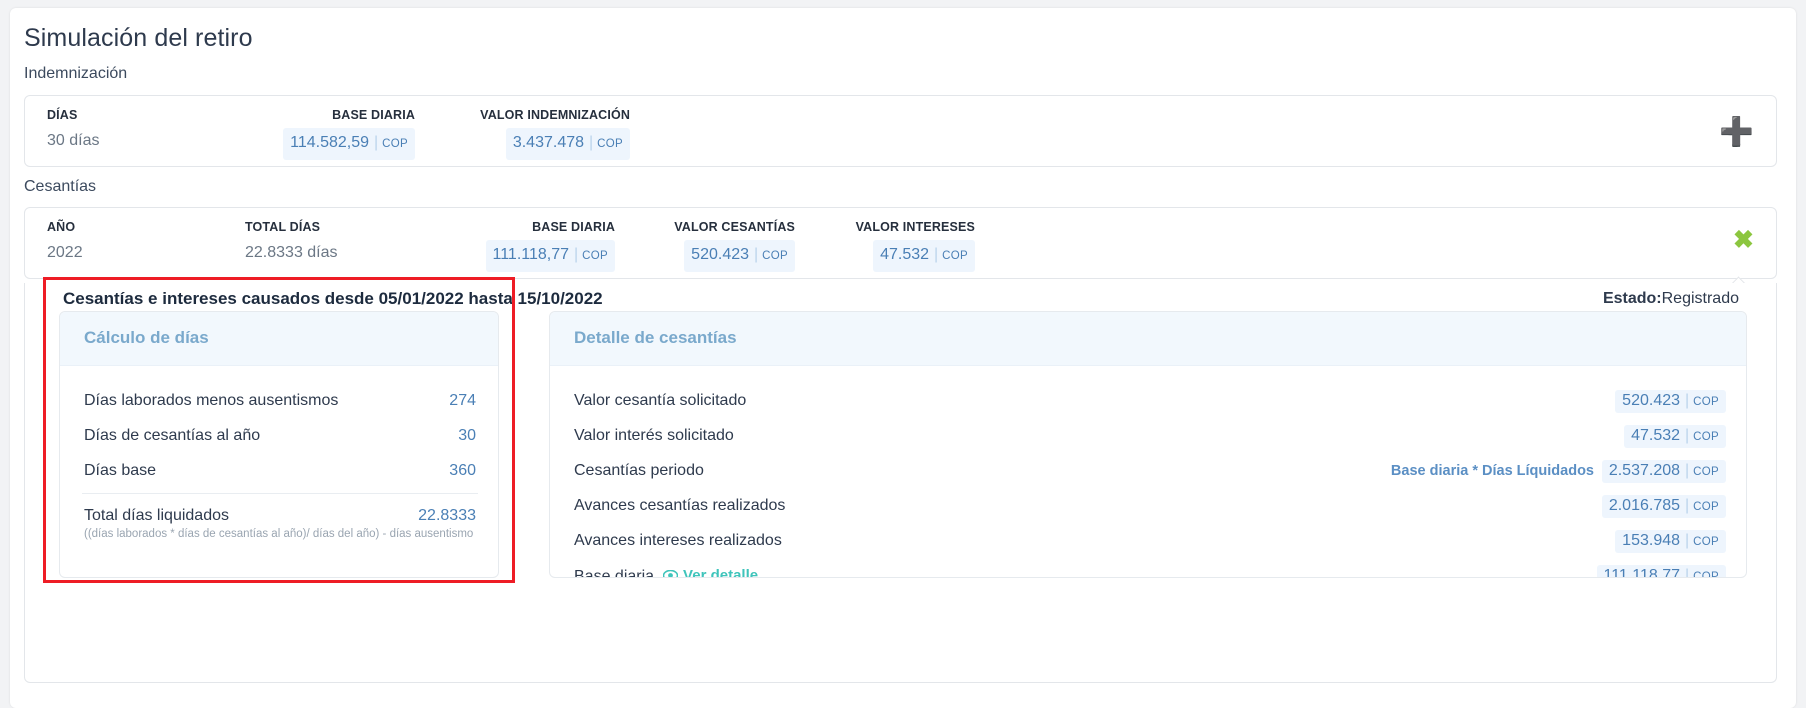 Image resolution: width=1806 pixels, height=708 pixels. I want to click on money-amount: 47.532, so click(905, 254).